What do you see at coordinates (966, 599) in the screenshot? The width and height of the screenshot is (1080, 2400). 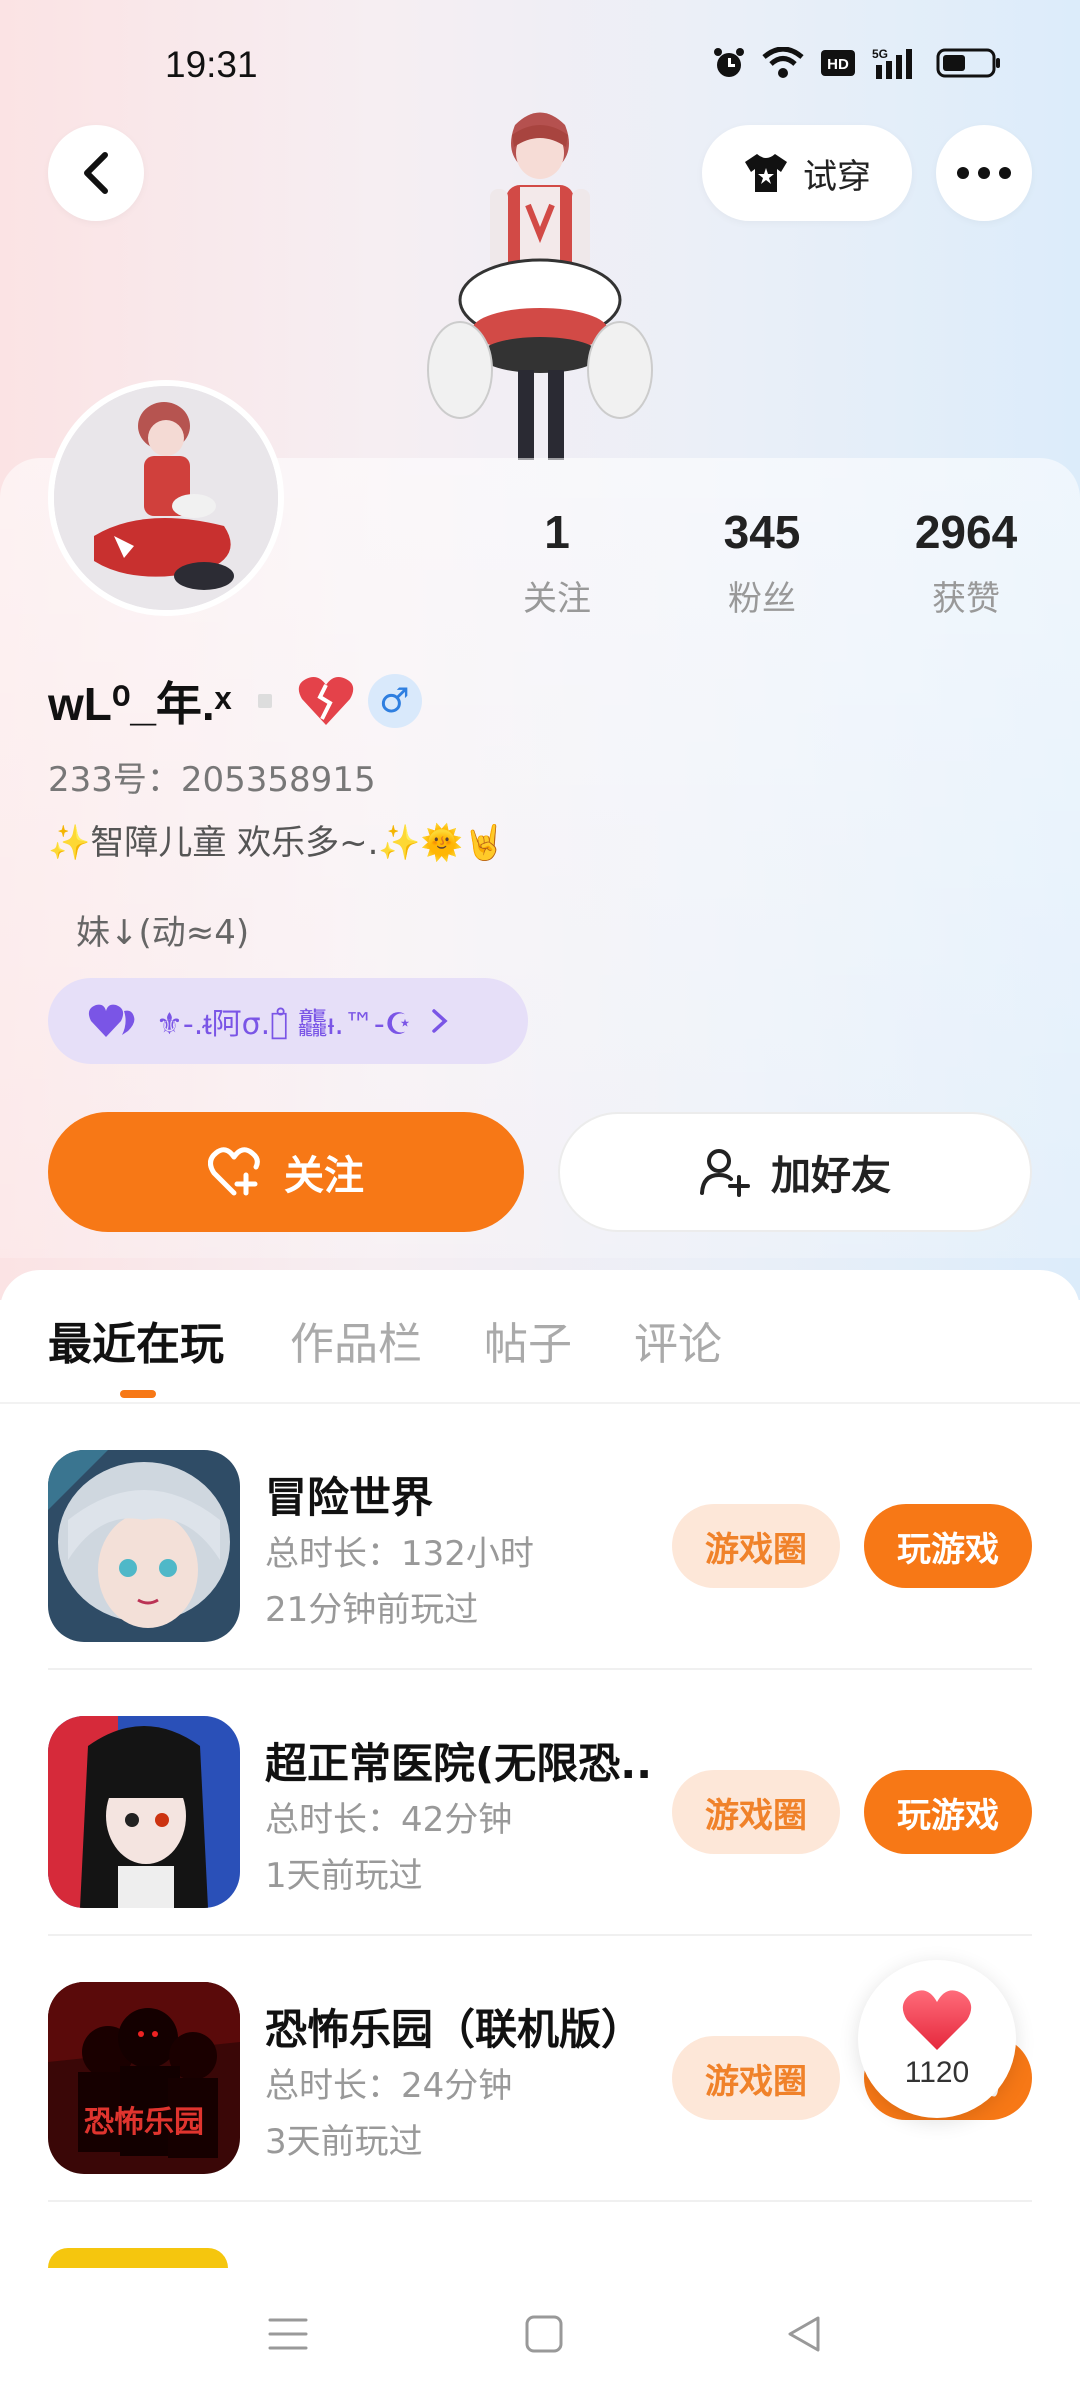 I see `stat-likes-label: 获赞` at bounding box center [966, 599].